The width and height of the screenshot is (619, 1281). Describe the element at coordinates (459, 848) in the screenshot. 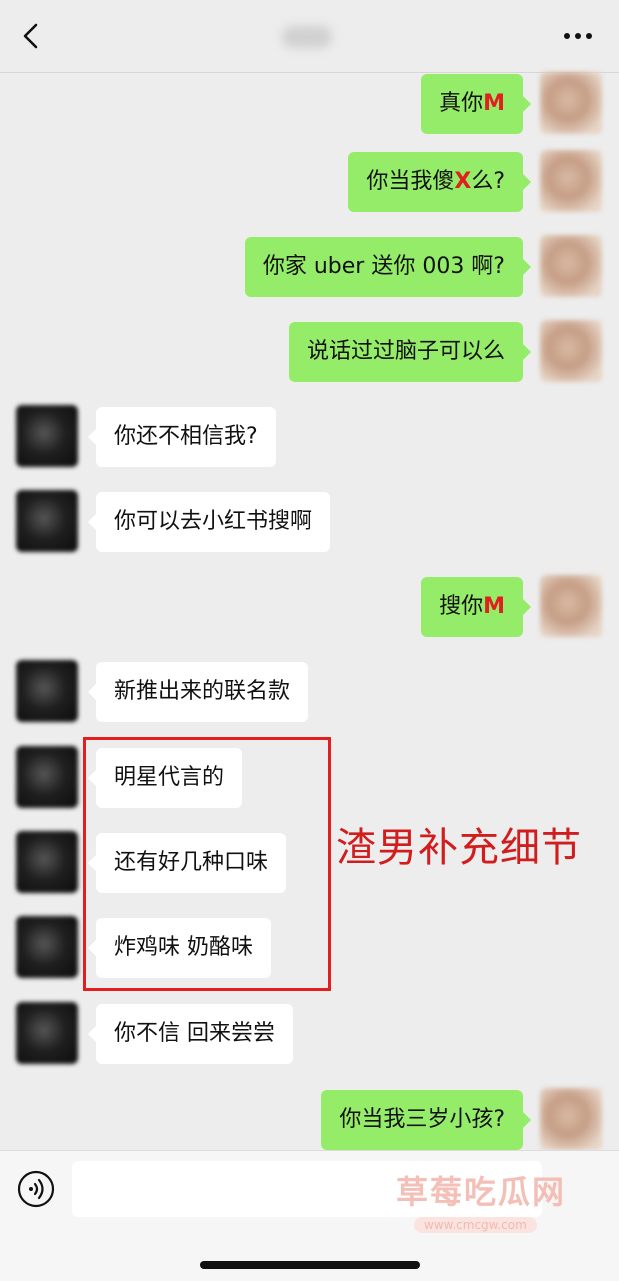

I see `annotation-label: 渣男补充细节` at that location.